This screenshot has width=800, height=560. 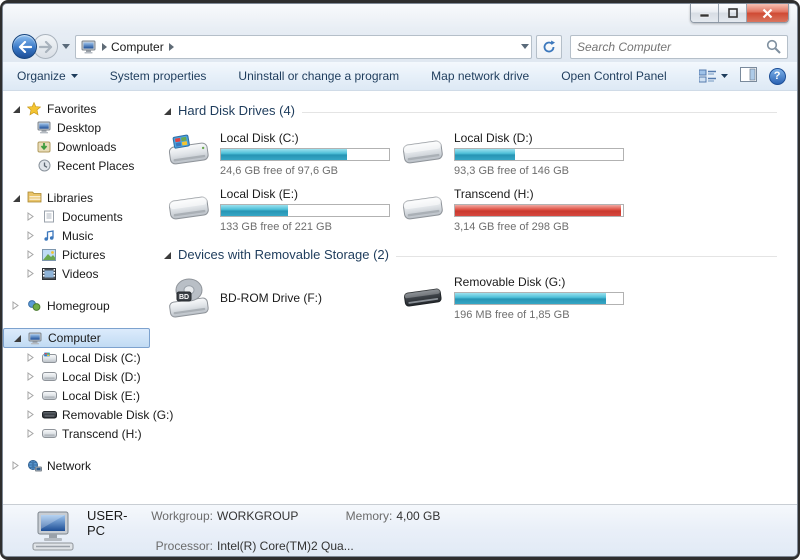 I want to click on computer-name: USER-PC, so click(x=107, y=523).